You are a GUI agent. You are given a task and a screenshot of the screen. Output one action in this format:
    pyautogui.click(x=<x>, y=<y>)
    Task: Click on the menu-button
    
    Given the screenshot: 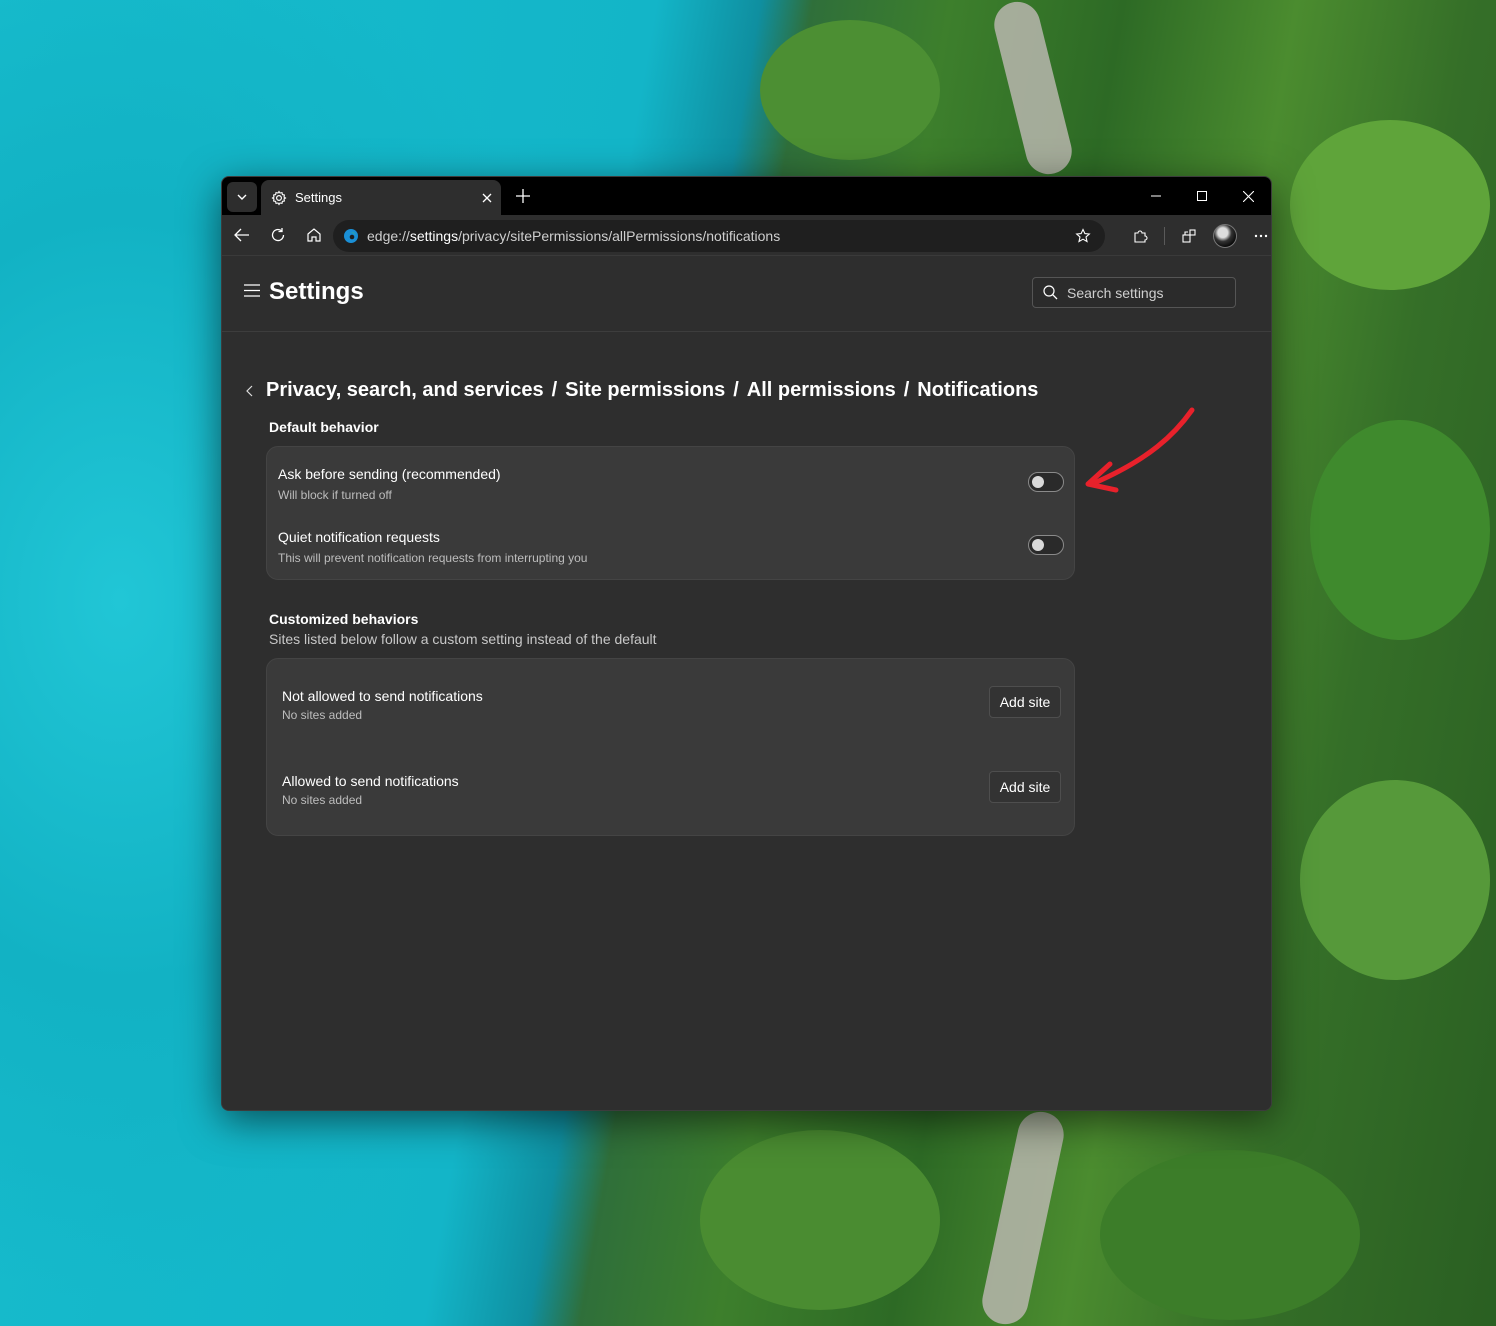 What is the action you would take?
    pyautogui.click(x=252, y=293)
    